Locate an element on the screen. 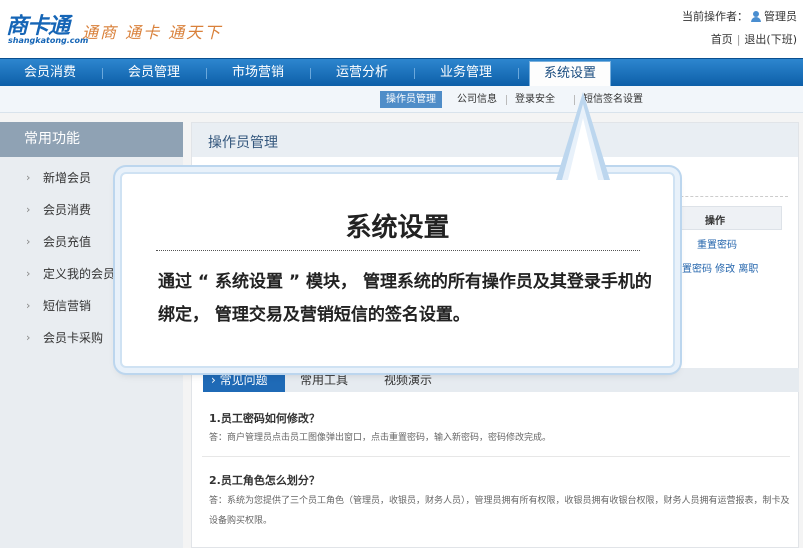 This screenshot has width=803, height=548. page-title: 操作员管理 is located at coordinates (243, 143).